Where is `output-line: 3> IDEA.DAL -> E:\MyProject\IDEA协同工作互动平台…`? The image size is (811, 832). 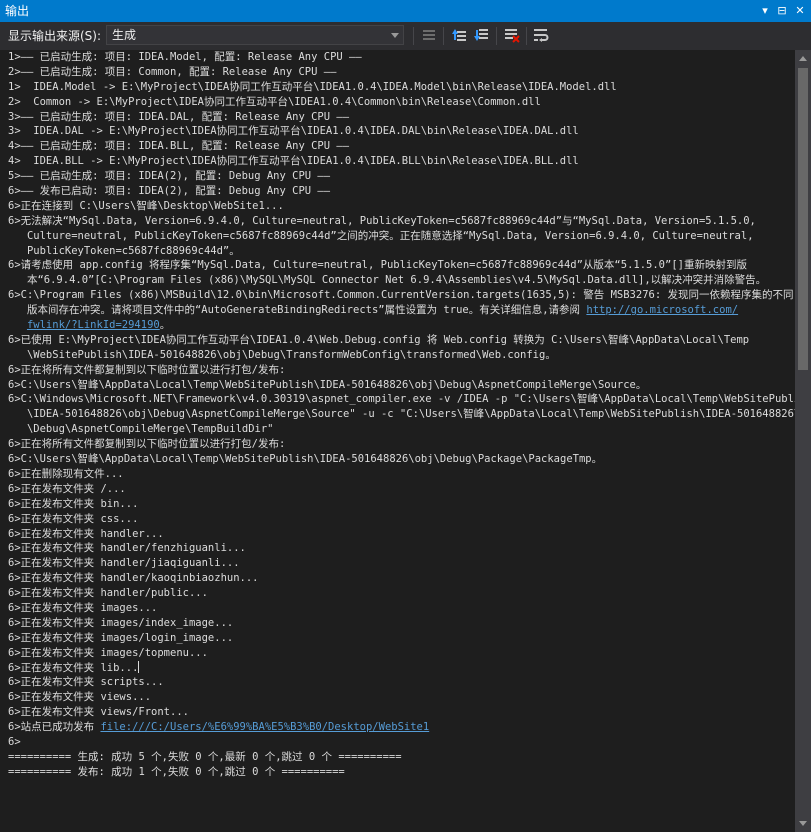
output-line: 3> IDEA.DAL -> E:\MyProject\IDEA协同工作互动平台… is located at coordinates (401, 131).